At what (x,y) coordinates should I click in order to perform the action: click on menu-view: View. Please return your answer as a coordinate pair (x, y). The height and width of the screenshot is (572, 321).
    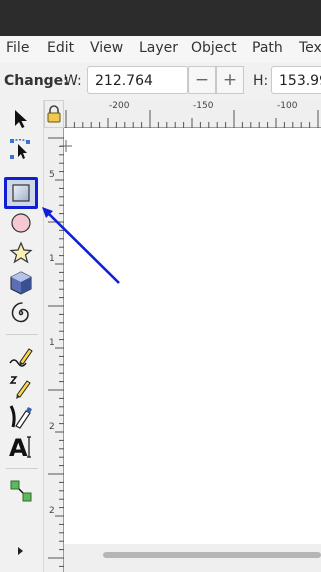
    Looking at the image, I should click on (106, 48).